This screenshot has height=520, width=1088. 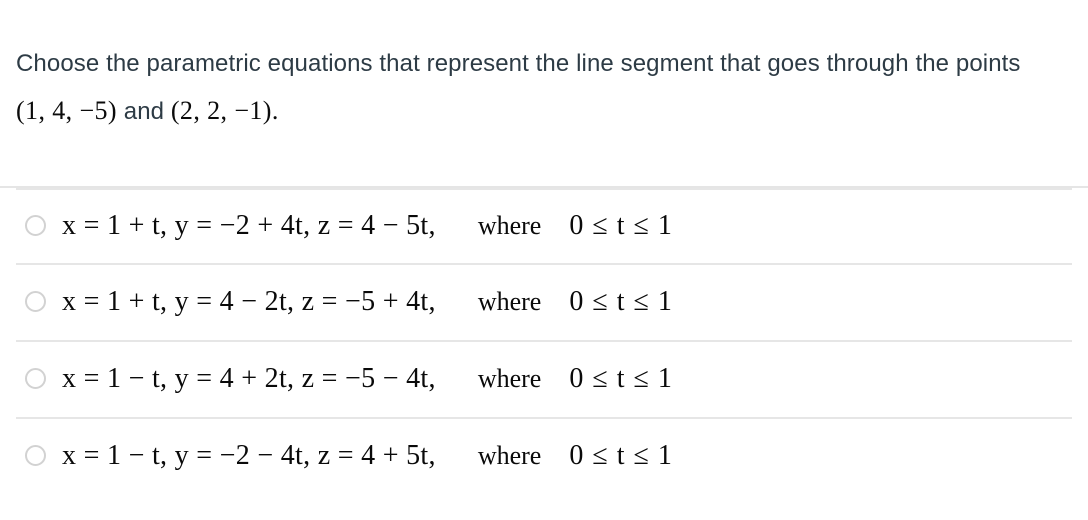 I want to click on answer-option-4-condition: 0 ≤ t ≤ 1, so click(x=621, y=455).